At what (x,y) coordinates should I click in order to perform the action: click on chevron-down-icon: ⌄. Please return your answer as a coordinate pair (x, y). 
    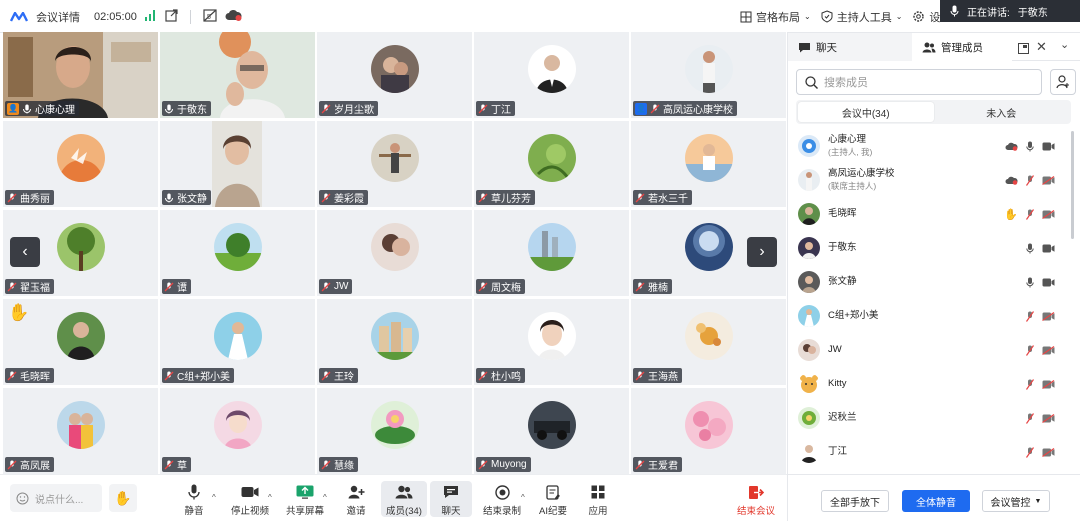
    Looking at the image, I should click on (1064, 44).